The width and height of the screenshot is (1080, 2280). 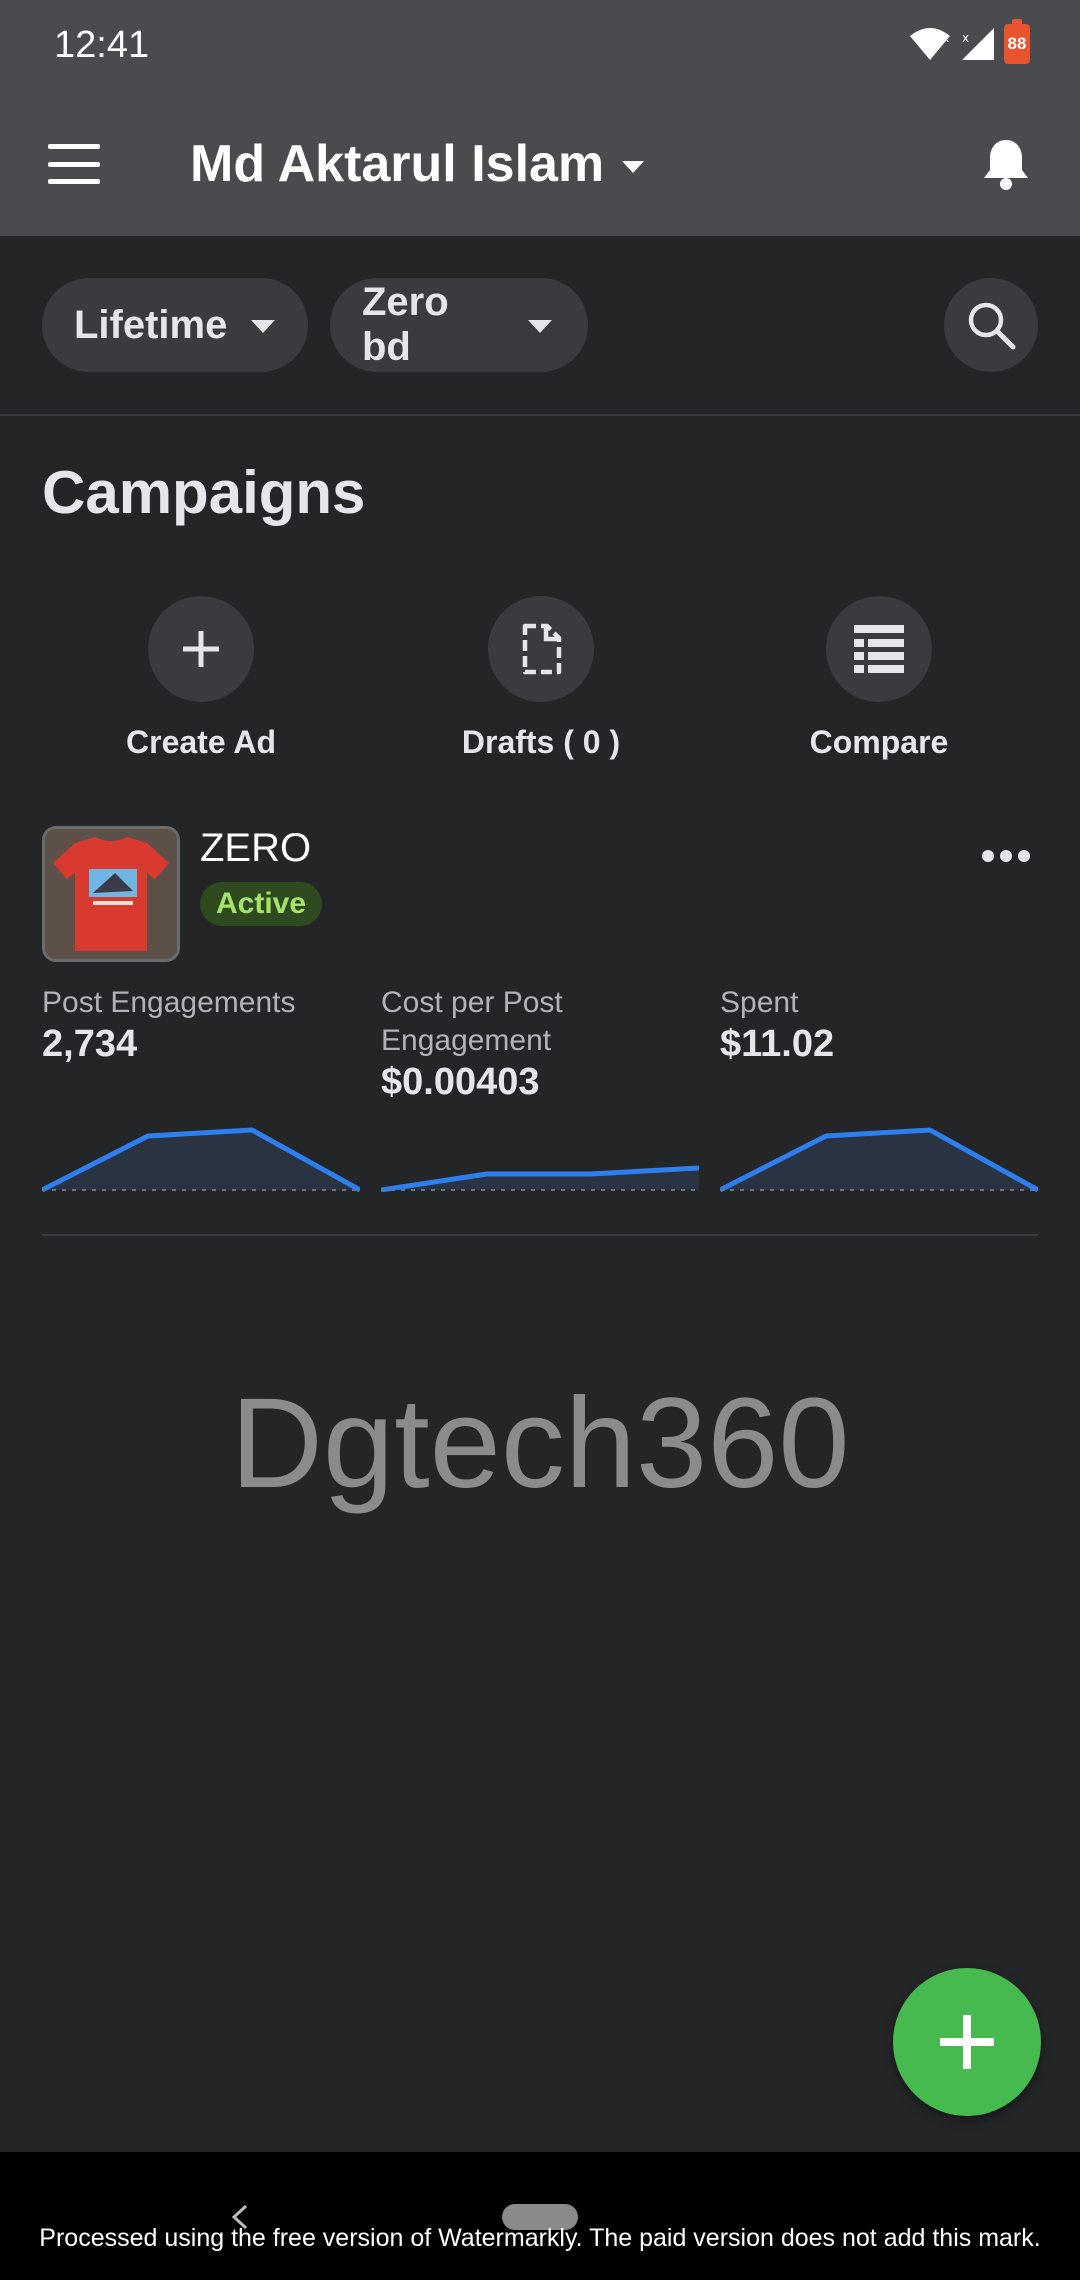 I want to click on compare-button: Compare, so click(x=879, y=678).